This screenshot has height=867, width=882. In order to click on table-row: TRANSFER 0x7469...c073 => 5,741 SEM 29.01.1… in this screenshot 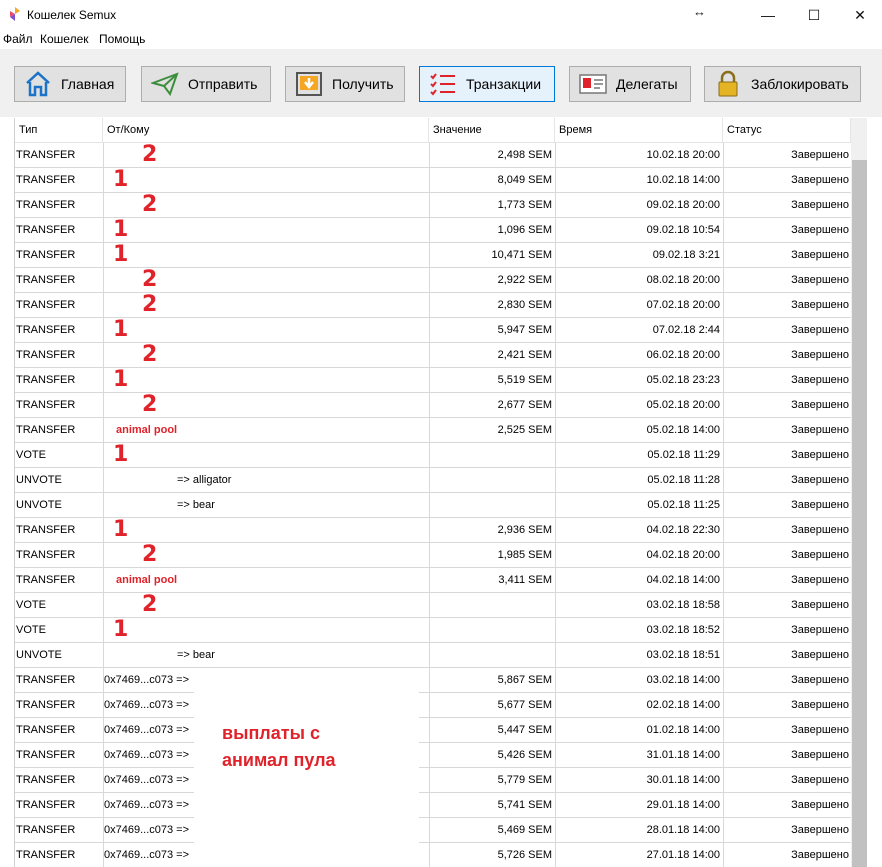, I will do `click(433, 805)`.